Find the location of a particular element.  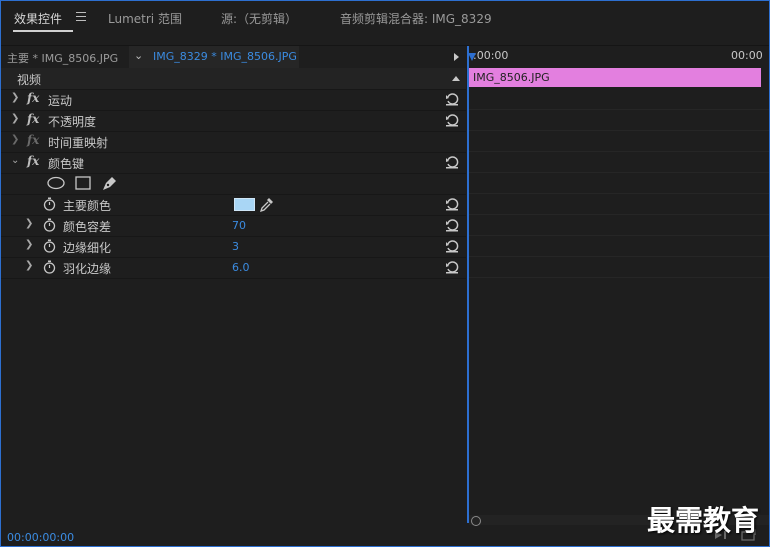

param-value: 70 is located at coordinates (239, 225).